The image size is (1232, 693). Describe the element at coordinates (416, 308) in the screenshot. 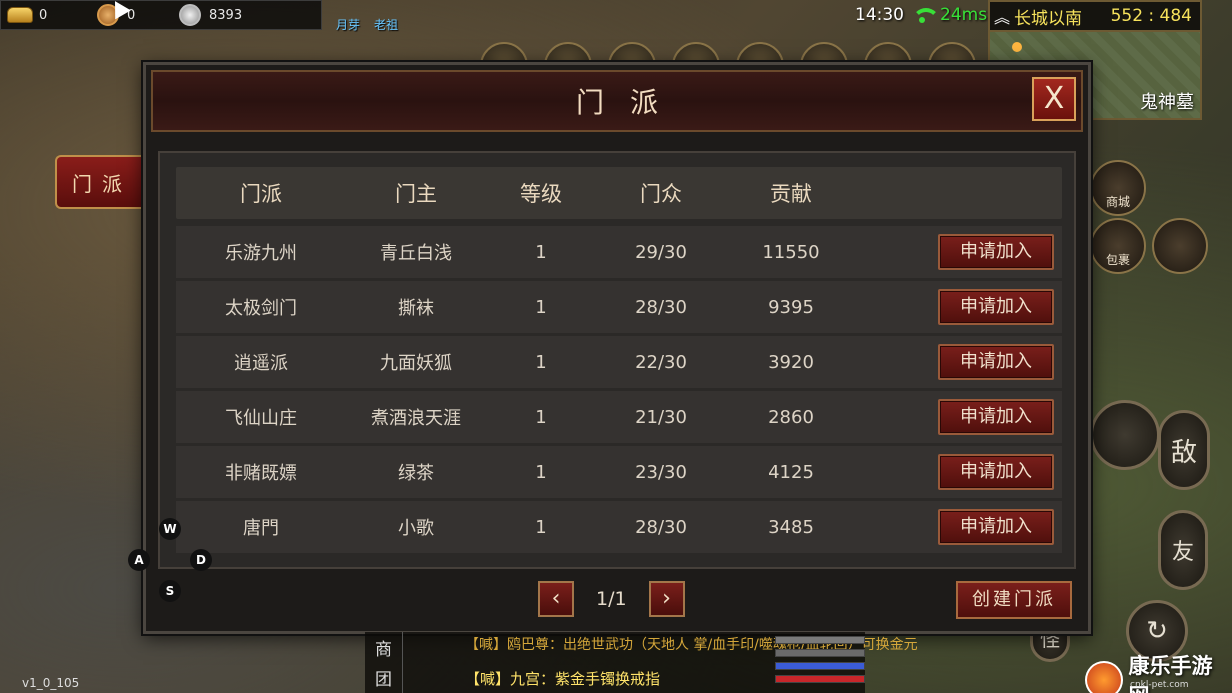

I see `guild-leader: 撕袜` at that location.